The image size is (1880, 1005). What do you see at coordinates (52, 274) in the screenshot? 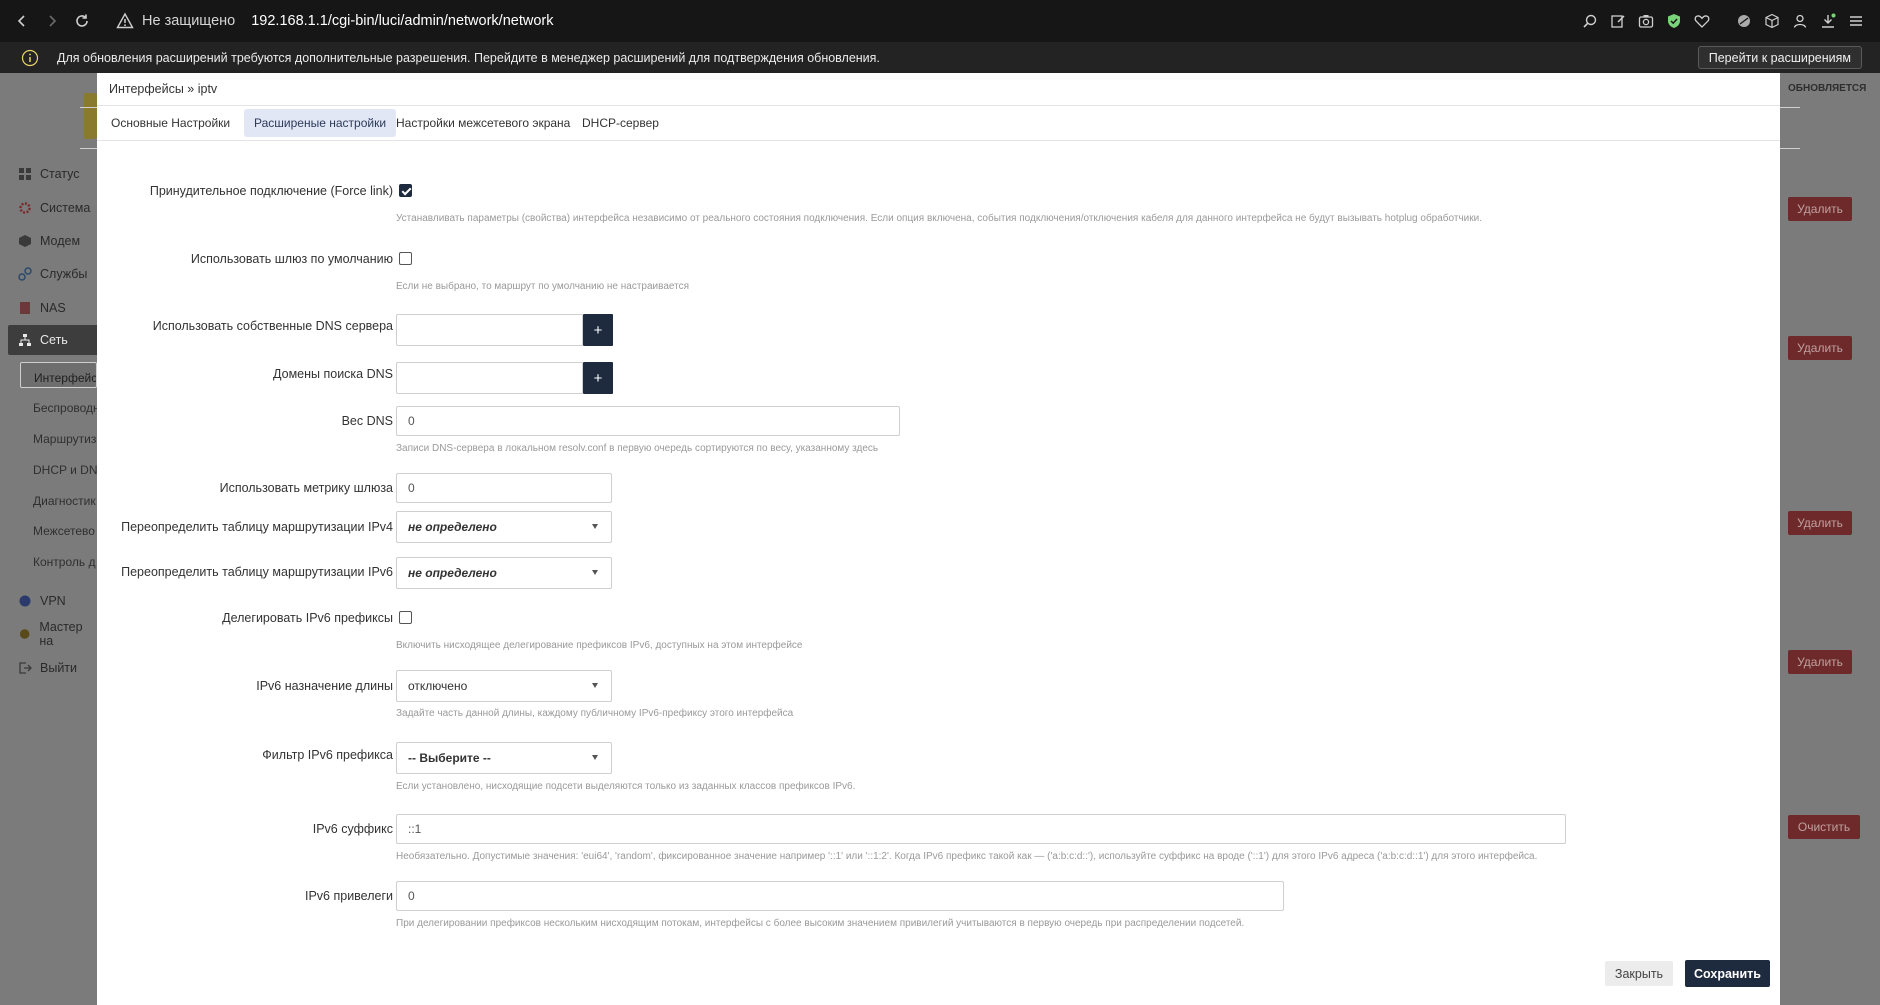
I see `sidebar-item-services: Службы` at bounding box center [52, 274].